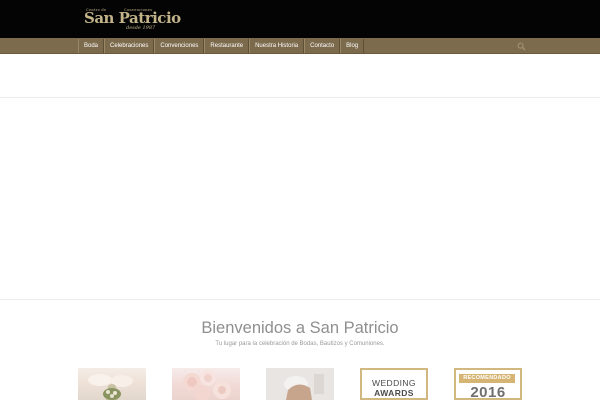 The height and width of the screenshot is (400, 600). I want to click on hands-image, so click(300, 384).